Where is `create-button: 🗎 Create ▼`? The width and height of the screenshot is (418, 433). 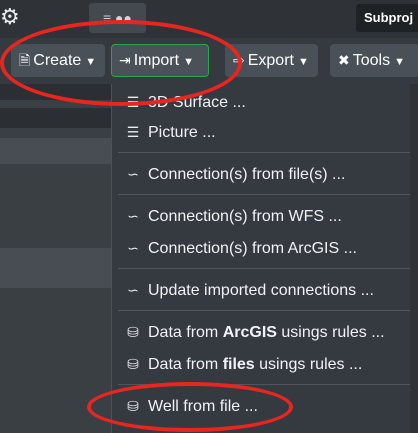
create-button: 🗎 Create ▼ is located at coordinates (58, 60).